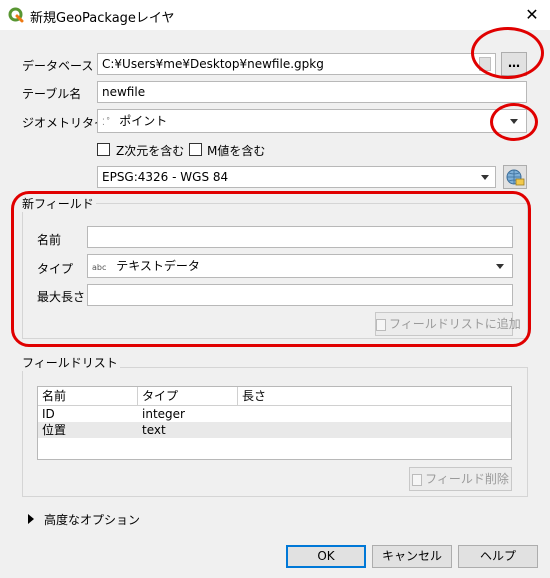 The height and width of the screenshot is (578, 550). What do you see at coordinates (312, 121) in the screenshot?
I see `geometry-type-select: ⁚˚ ポイント` at bounding box center [312, 121].